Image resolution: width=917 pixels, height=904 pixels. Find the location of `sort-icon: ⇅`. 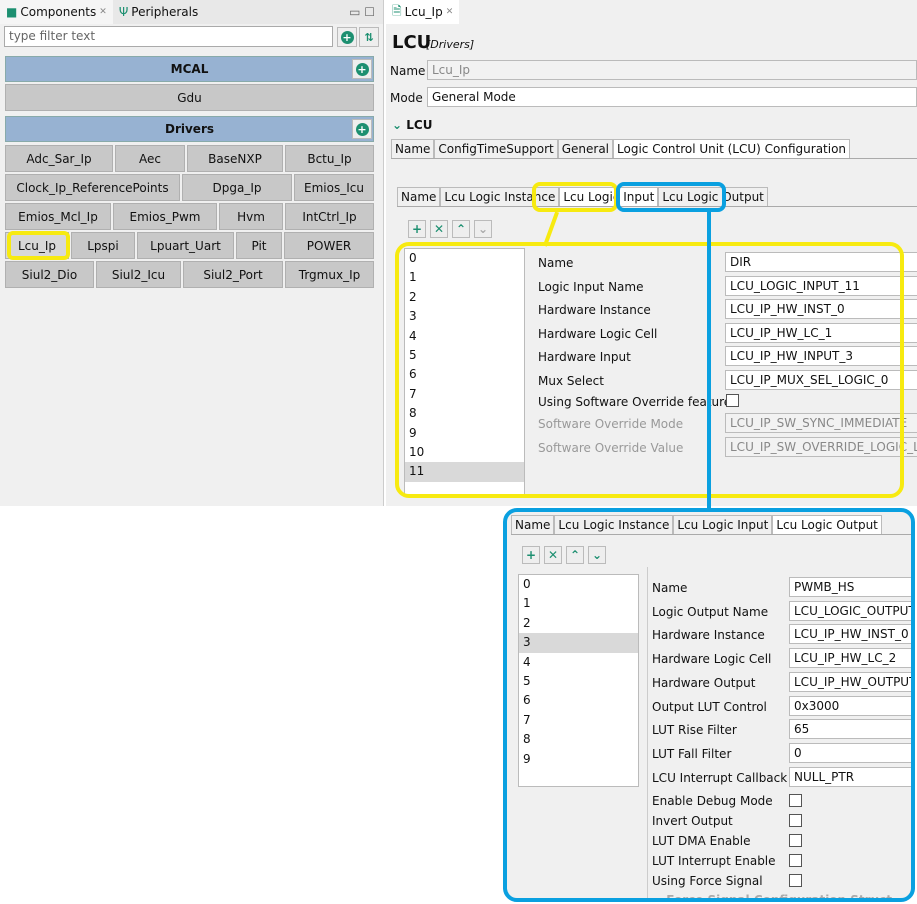

sort-icon: ⇅ is located at coordinates (369, 37).